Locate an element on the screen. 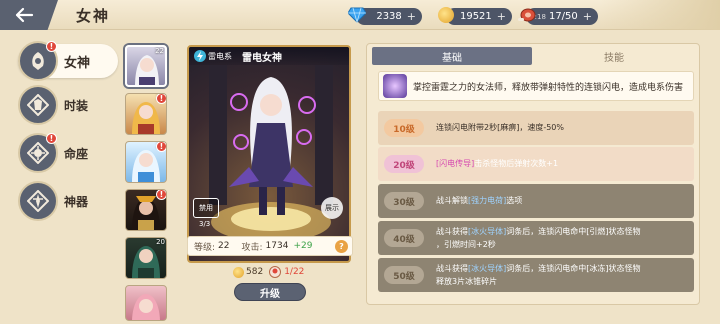 The width and height of the screenshot is (720, 324). nav-label: 时装 is located at coordinates (76, 105).